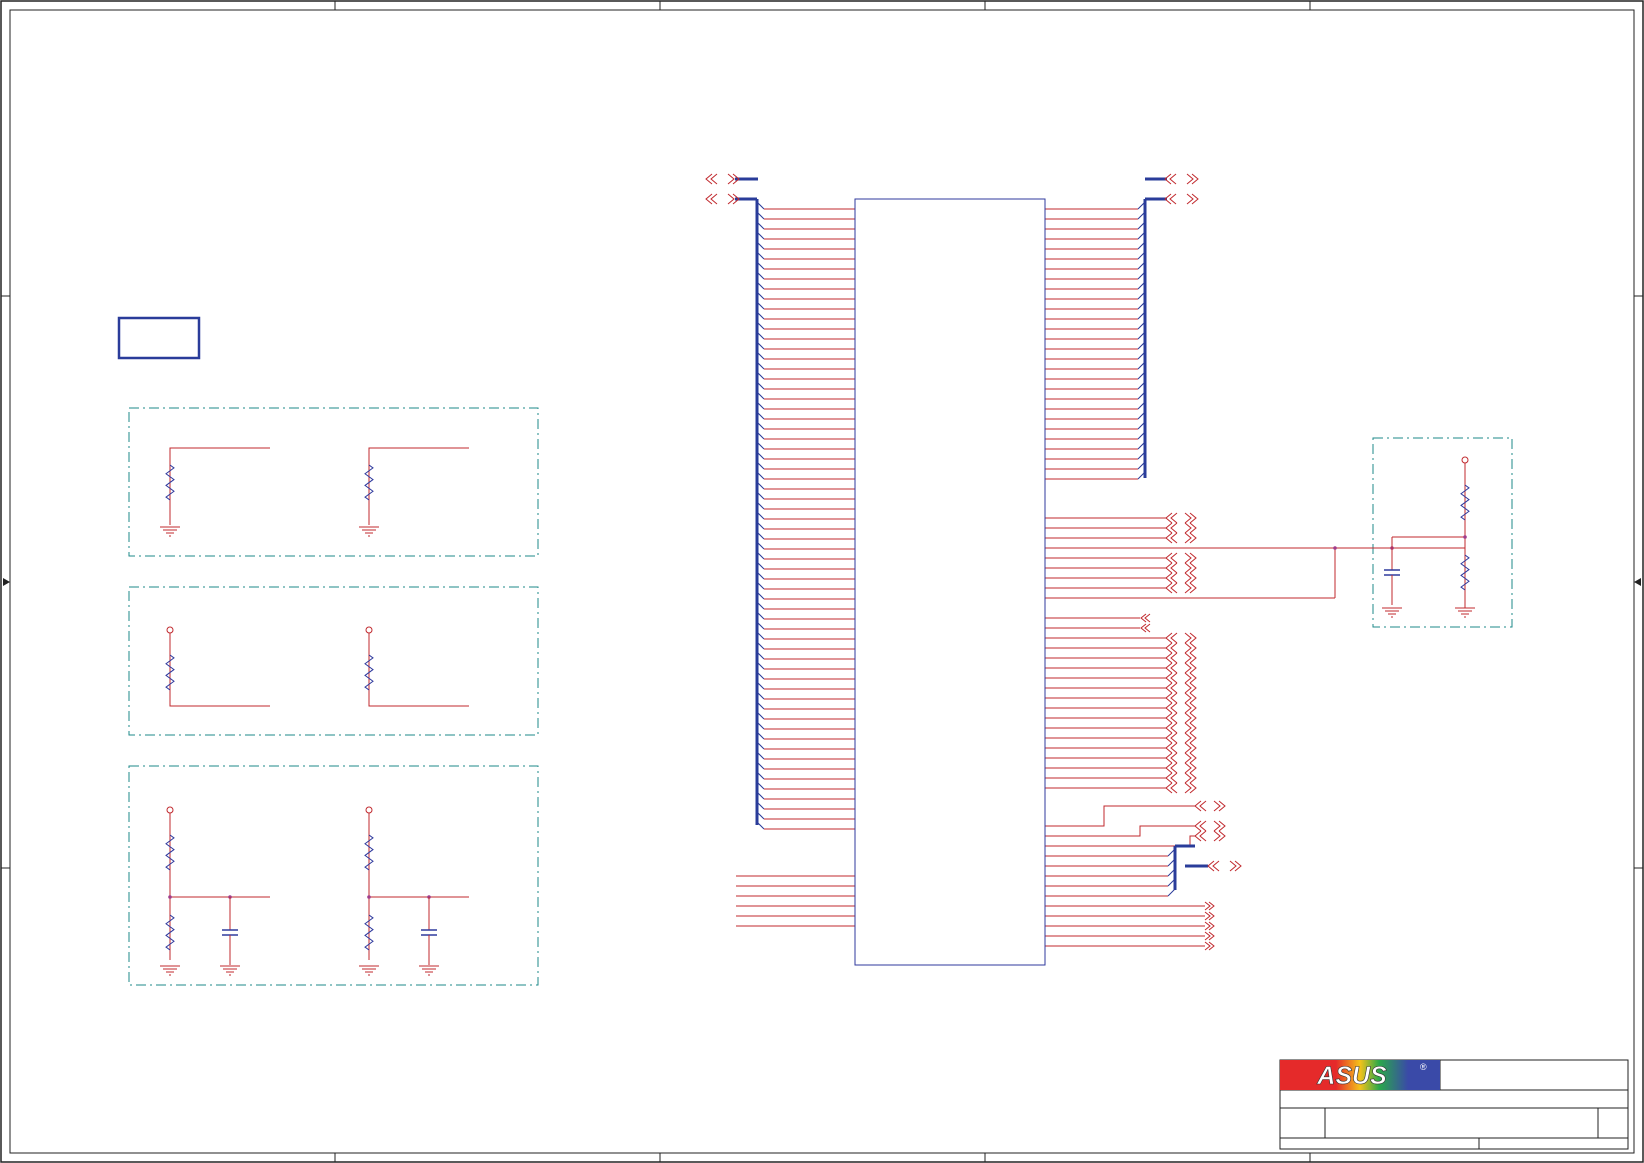 The image size is (1644, 1163). What do you see at coordinates (950, 582) in the screenshot?
I see `main-ic-body` at bounding box center [950, 582].